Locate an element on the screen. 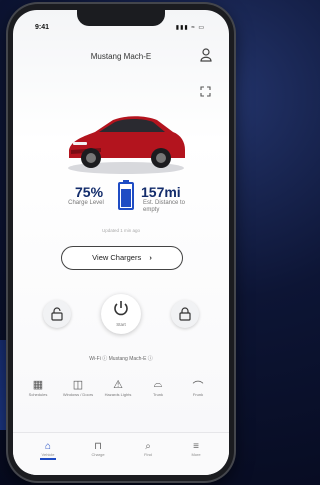 The image size is (320, 485). action-windows-doors: ◫ Windows / Doors is located at coordinates (78, 387).